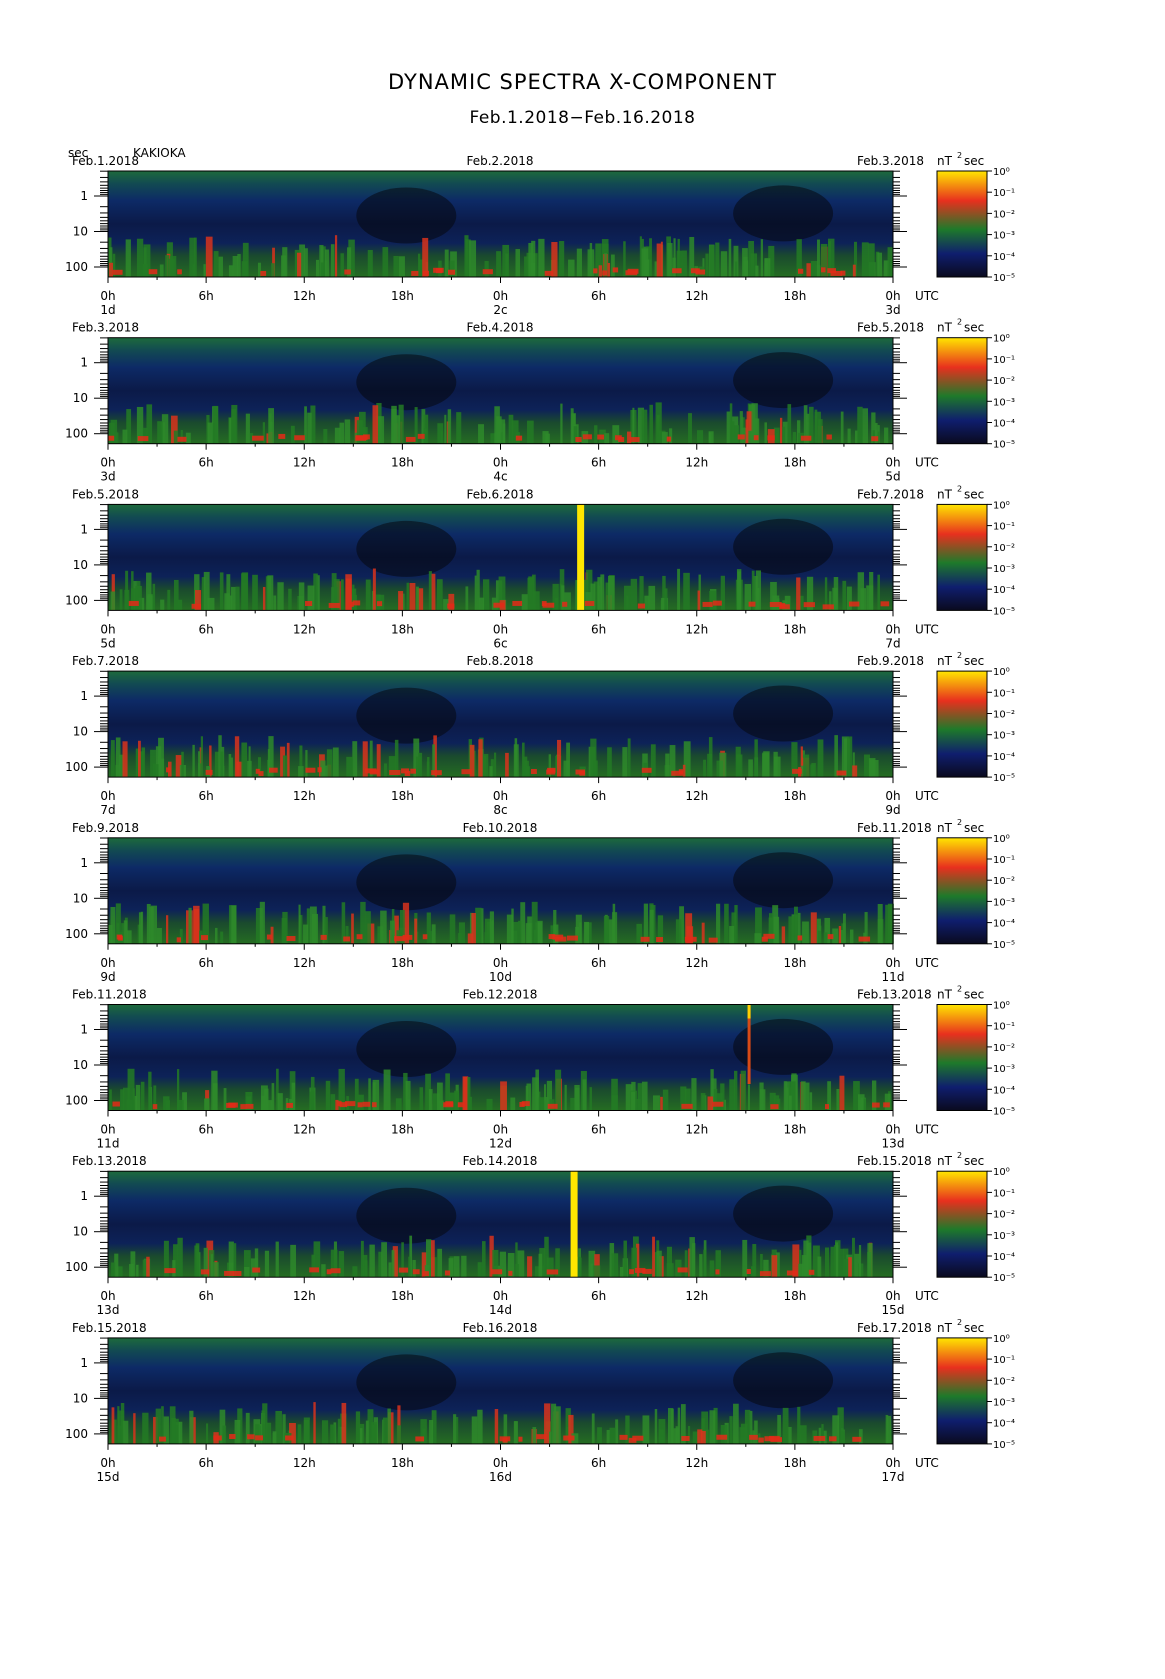 The width and height of the screenshot is (1165, 1679). What do you see at coordinates (304, 629) in the screenshot?
I see `x-tick-label: 12h` at bounding box center [304, 629].